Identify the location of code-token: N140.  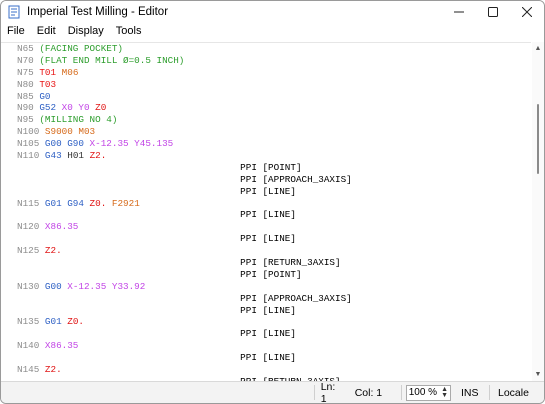
(31, 346).